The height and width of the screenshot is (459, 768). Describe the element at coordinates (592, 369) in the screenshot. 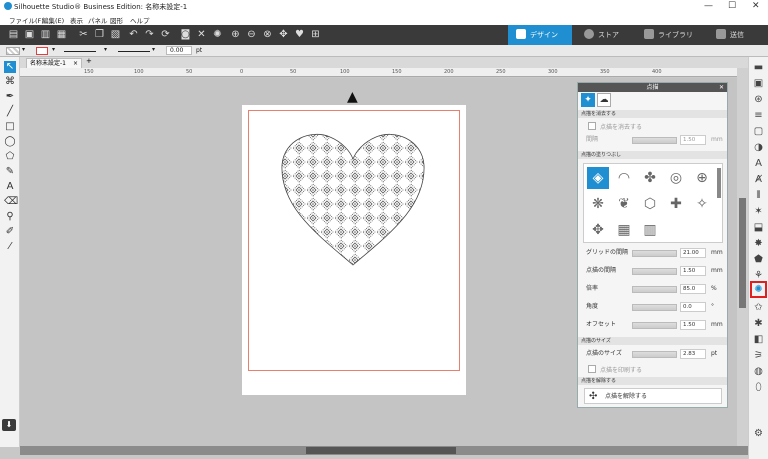

I see `print-checkbox` at that location.